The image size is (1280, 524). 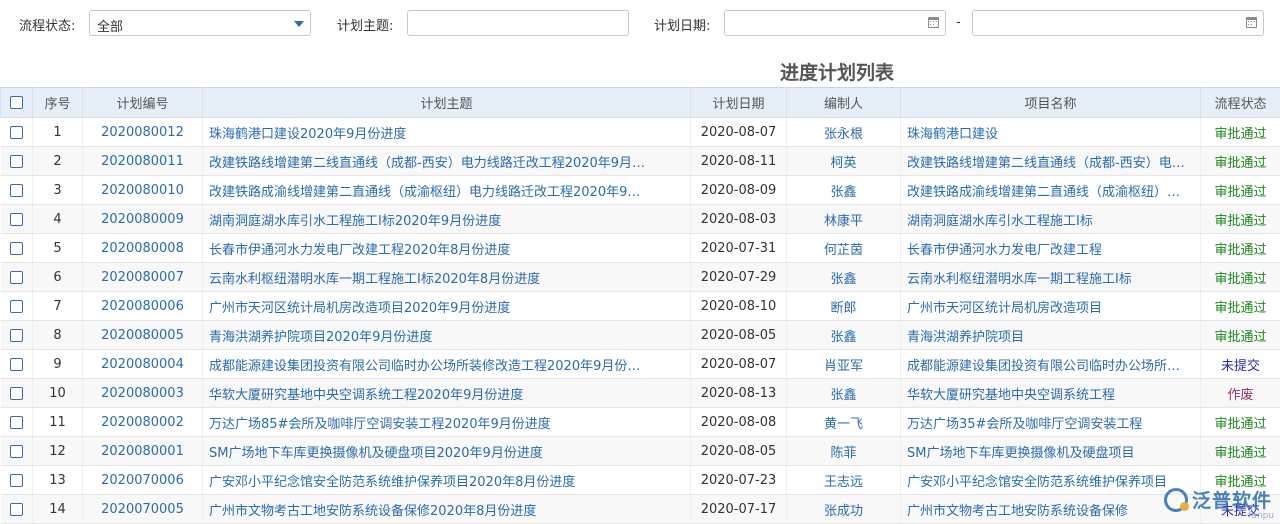 What do you see at coordinates (447, 509) in the screenshot?
I see `row-subject-link: 广州市文物考古工地安防系统设备保修2020年8月份进度` at bounding box center [447, 509].